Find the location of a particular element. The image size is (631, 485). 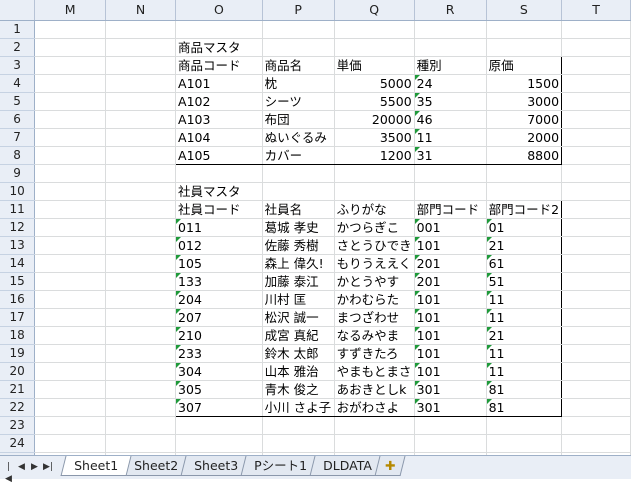

cell-S3: 原価 is located at coordinates (524, 65).